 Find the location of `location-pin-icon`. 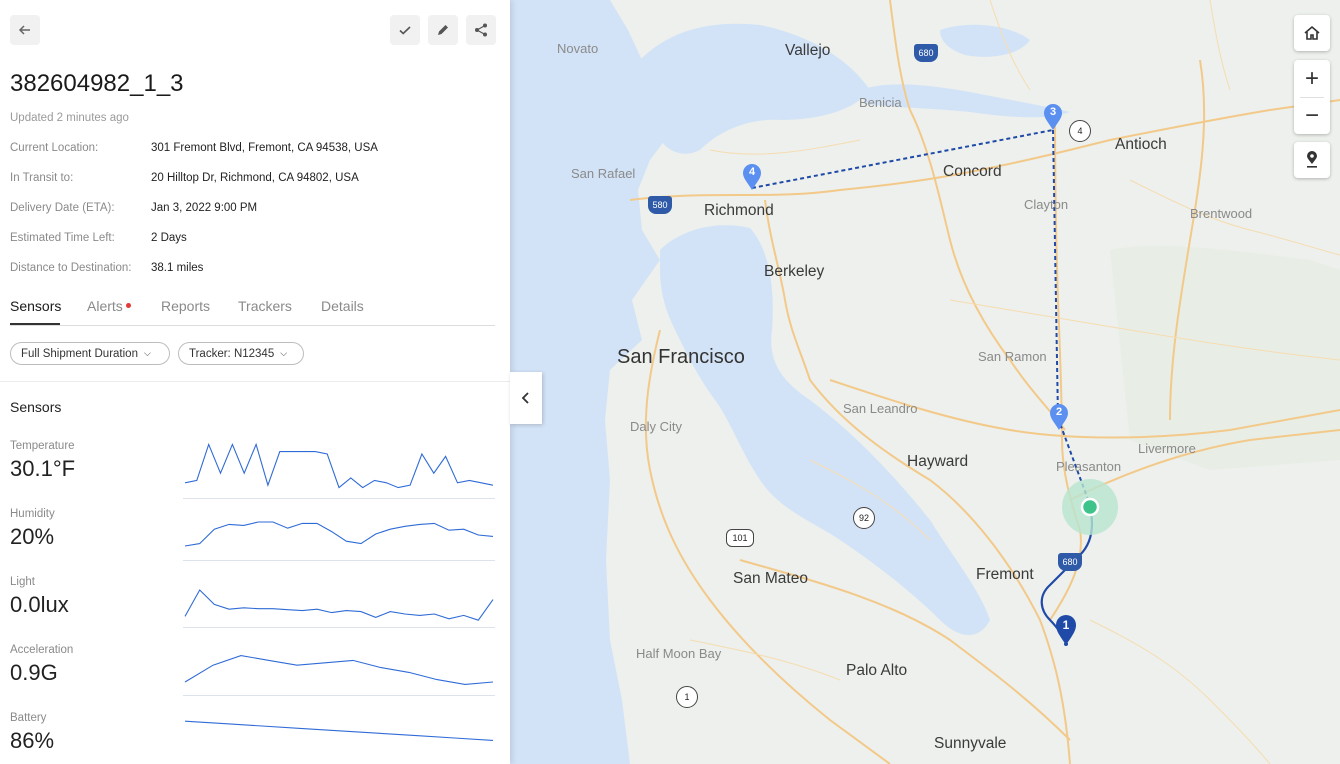

location-pin-icon is located at coordinates (1312, 159).